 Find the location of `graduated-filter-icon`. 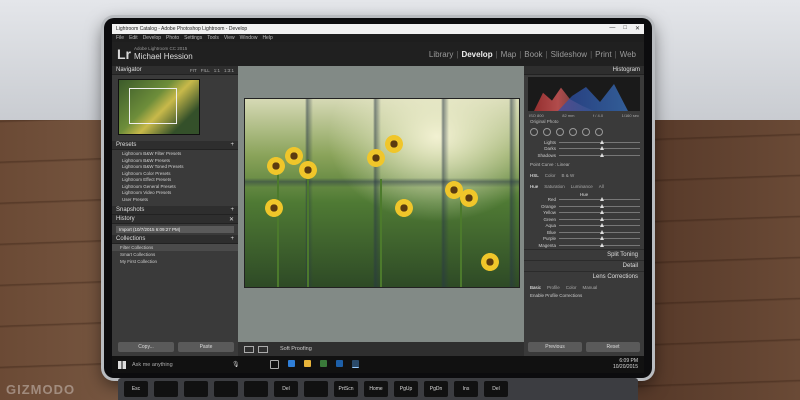

graduated-filter-icon is located at coordinates (573, 132).